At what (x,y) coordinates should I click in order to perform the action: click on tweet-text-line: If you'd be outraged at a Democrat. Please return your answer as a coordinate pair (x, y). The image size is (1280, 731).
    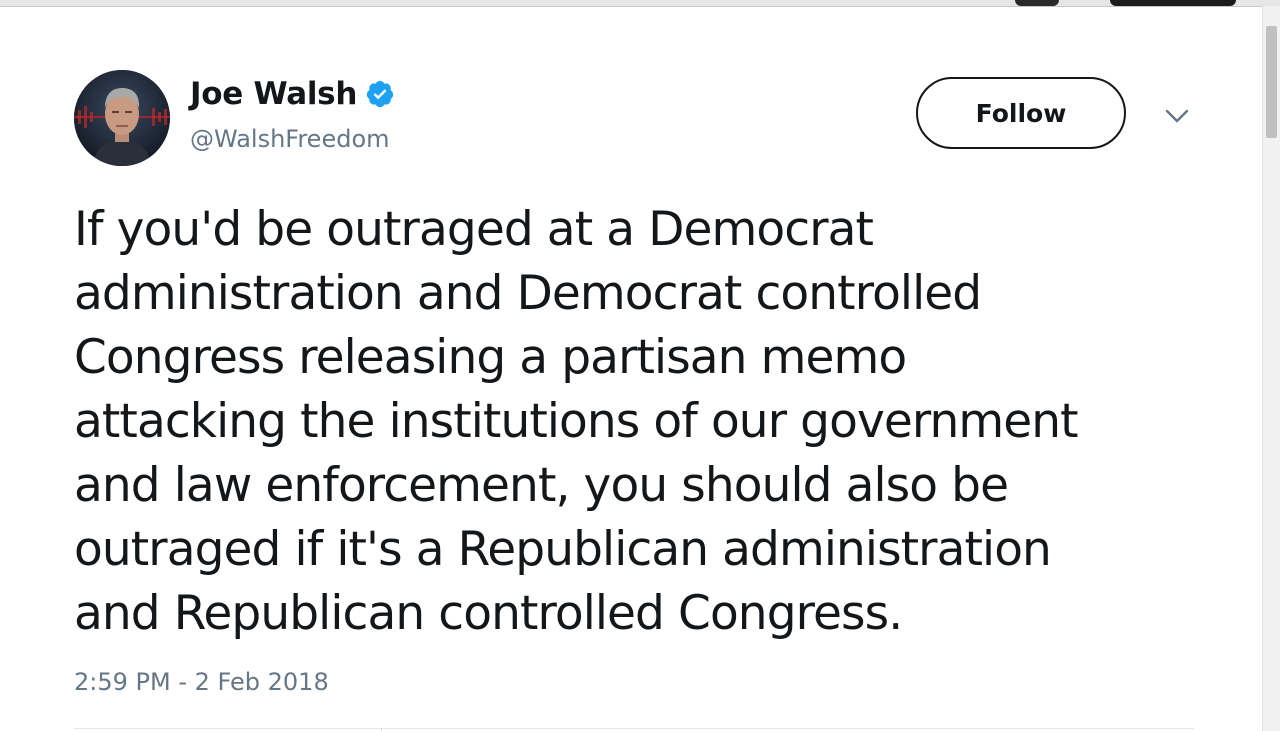
    Looking at the image, I should click on (474, 229).